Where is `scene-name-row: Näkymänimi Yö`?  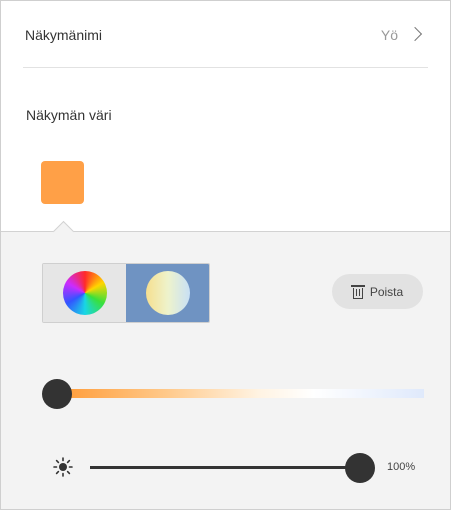
scene-name-row: Näkymänimi Yö is located at coordinates (225, 34).